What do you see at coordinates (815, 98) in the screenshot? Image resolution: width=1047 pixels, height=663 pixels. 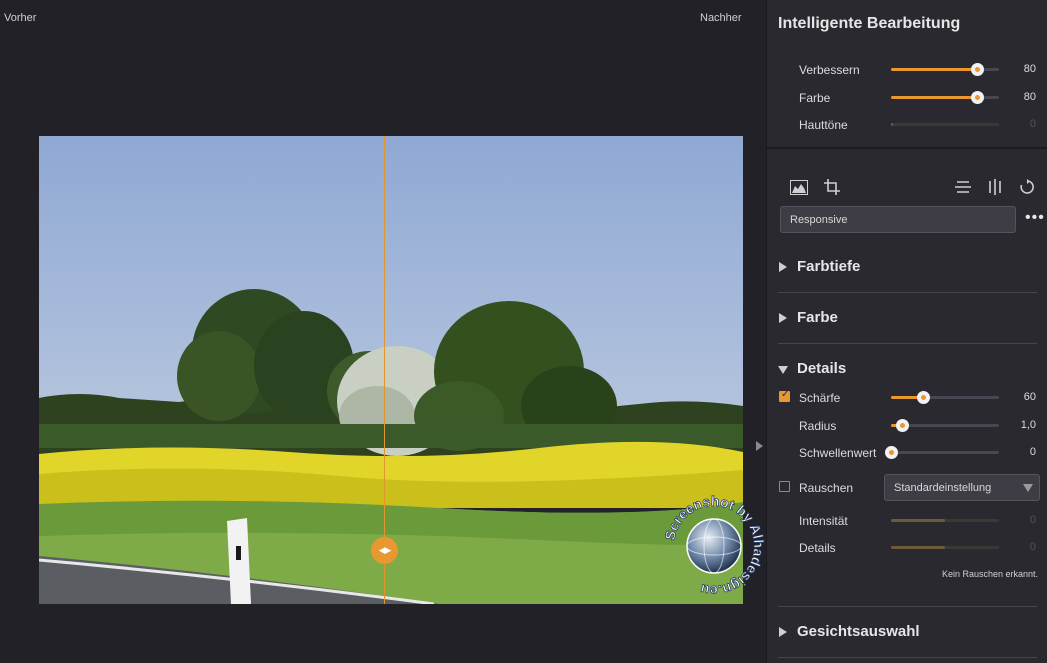 I see `color-label: Farbe` at bounding box center [815, 98].